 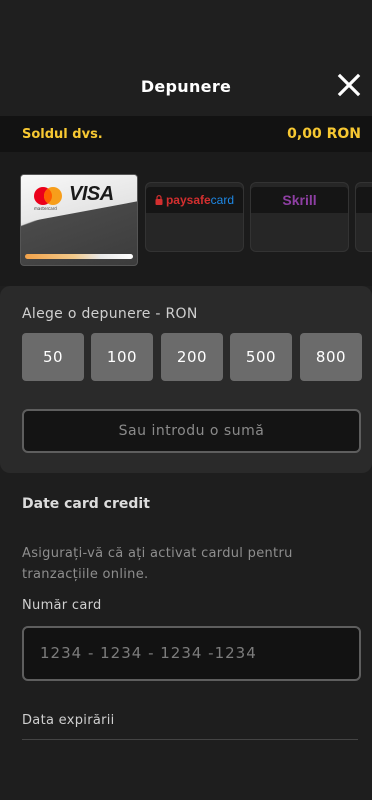 What do you see at coordinates (192, 357) in the screenshot?
I see `amount-button-200: 200` at bounding box center [192, 357].